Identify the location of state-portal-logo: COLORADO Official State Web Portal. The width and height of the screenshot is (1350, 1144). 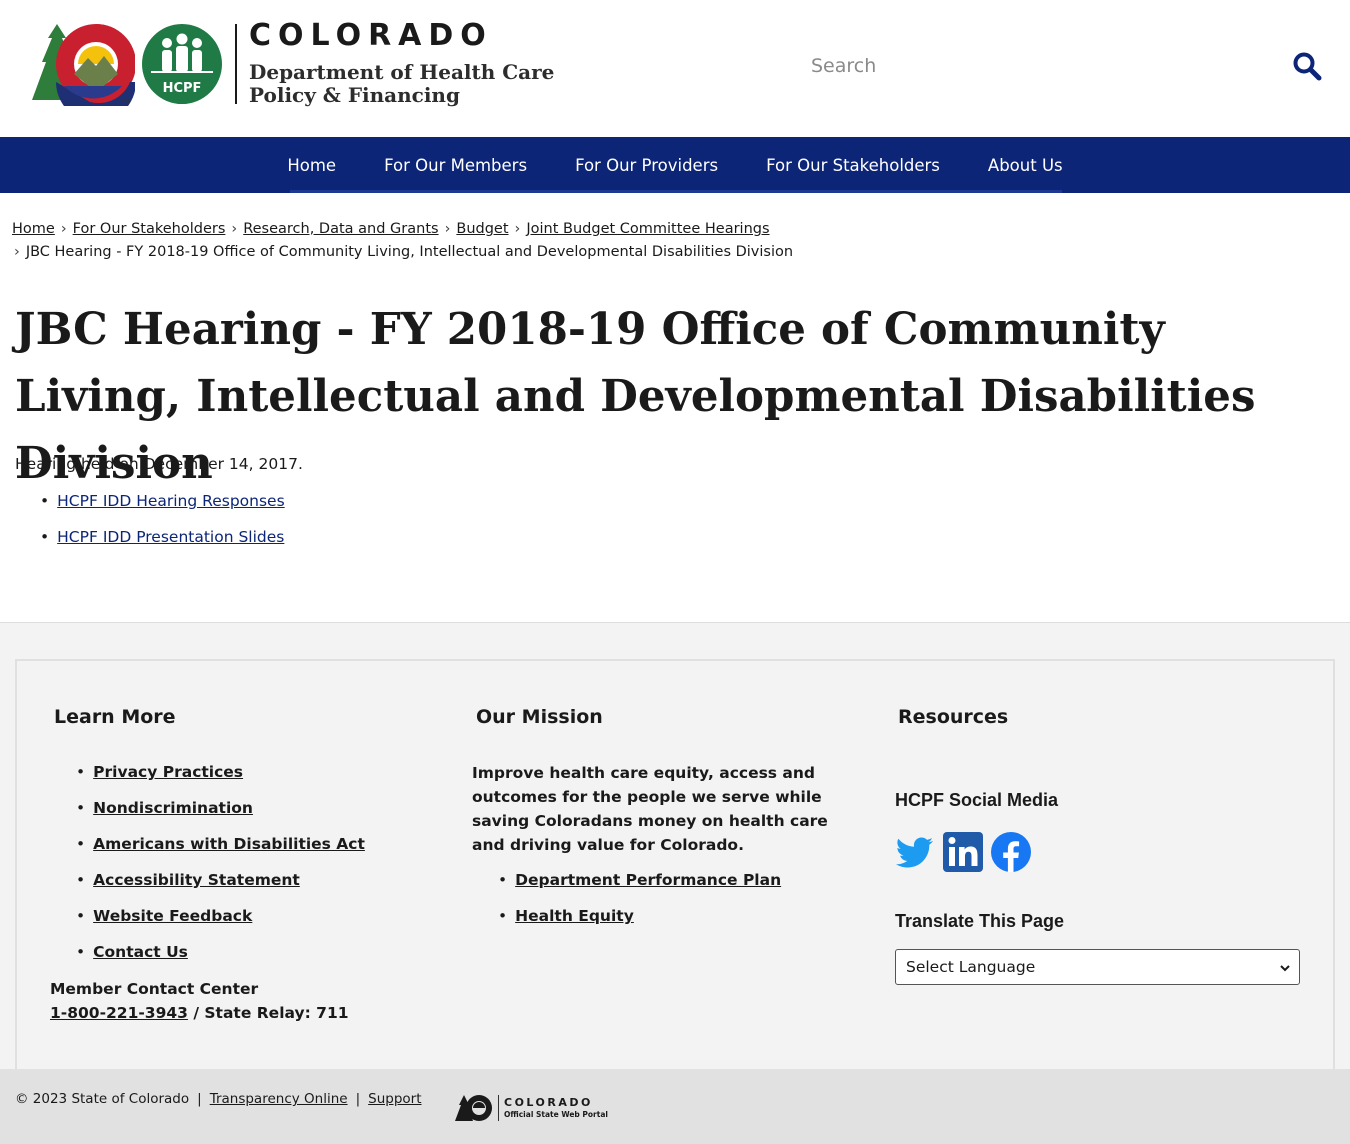
(531, 1108).